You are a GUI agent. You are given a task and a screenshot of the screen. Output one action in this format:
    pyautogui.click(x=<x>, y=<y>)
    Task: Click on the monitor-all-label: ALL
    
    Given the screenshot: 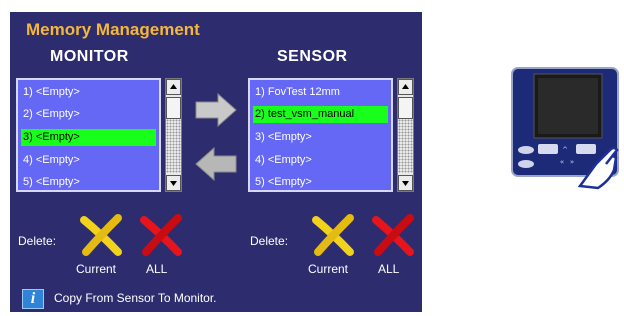 What is the action you would take?
    pyautogui.click(x=156, y=269)
    